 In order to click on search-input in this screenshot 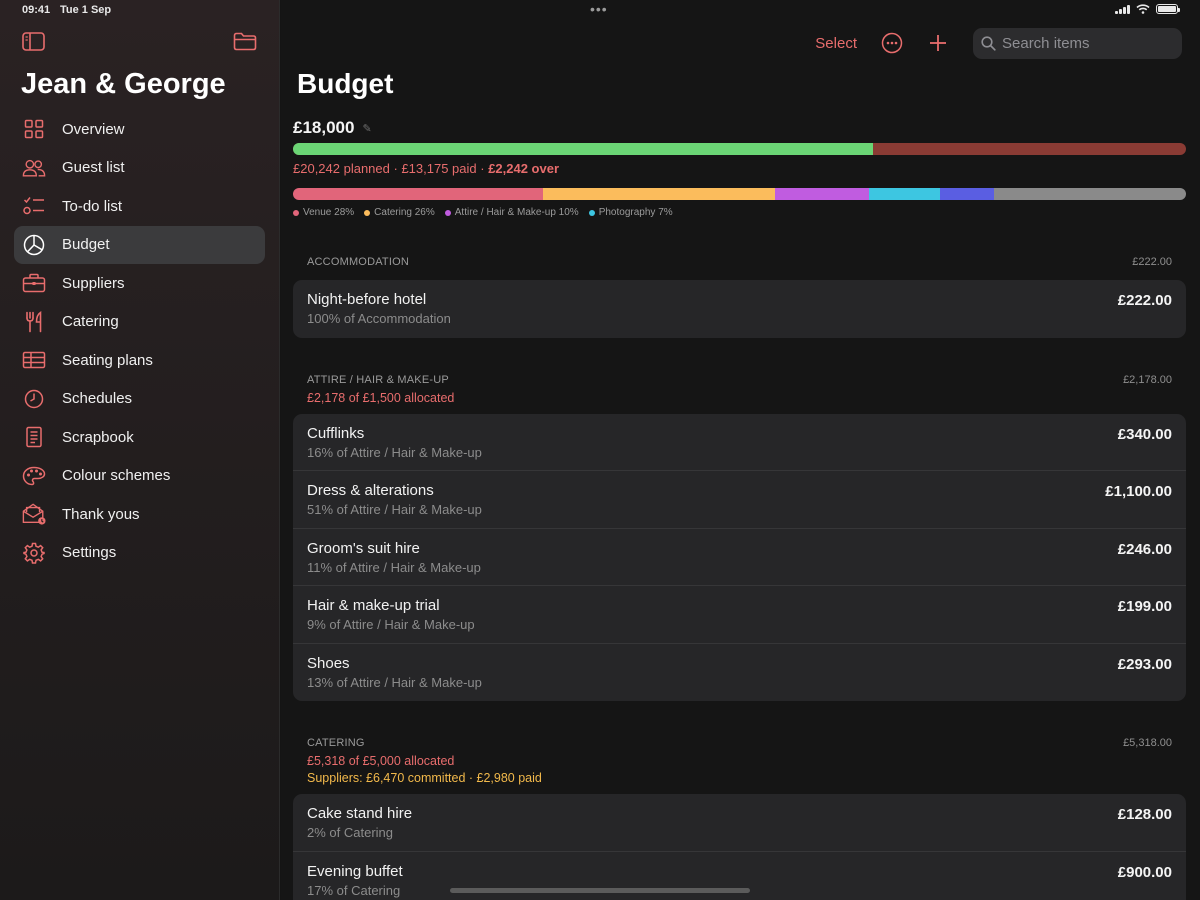, I will do `click(1087, 43)`.